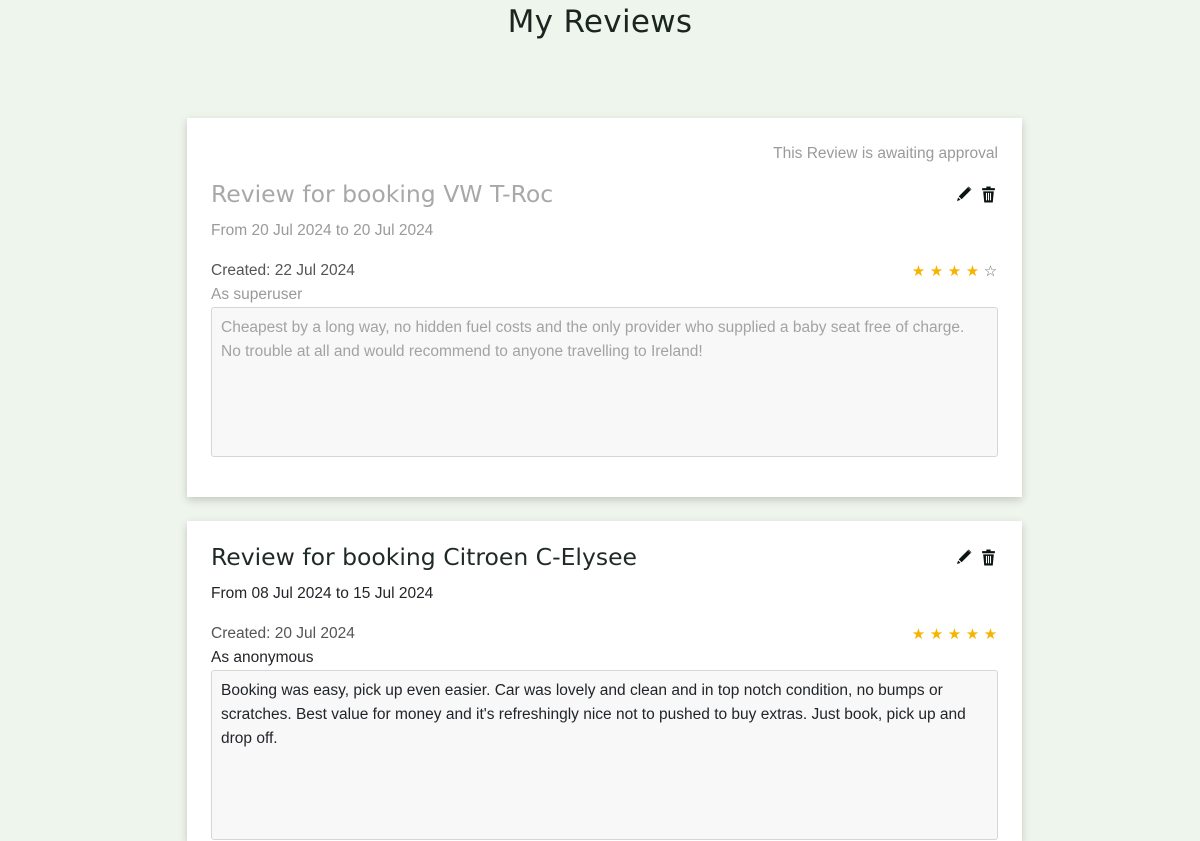  What do you see at coordinates (424, 557) in the screenshot?
I see `review-title: Review for booking Citroen C-Elysee` at bounding box center [424, 557].